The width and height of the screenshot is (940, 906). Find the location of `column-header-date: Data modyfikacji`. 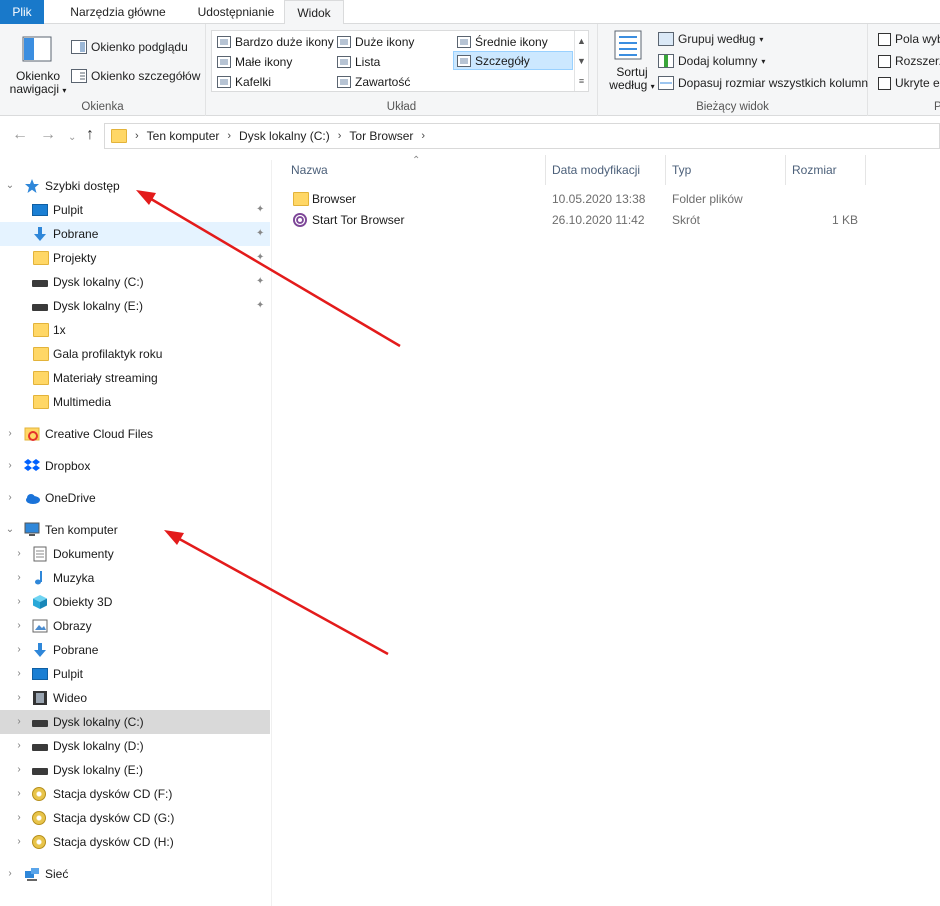

column-header-date: Data modyfikacji is located at coordinates (606, 170).